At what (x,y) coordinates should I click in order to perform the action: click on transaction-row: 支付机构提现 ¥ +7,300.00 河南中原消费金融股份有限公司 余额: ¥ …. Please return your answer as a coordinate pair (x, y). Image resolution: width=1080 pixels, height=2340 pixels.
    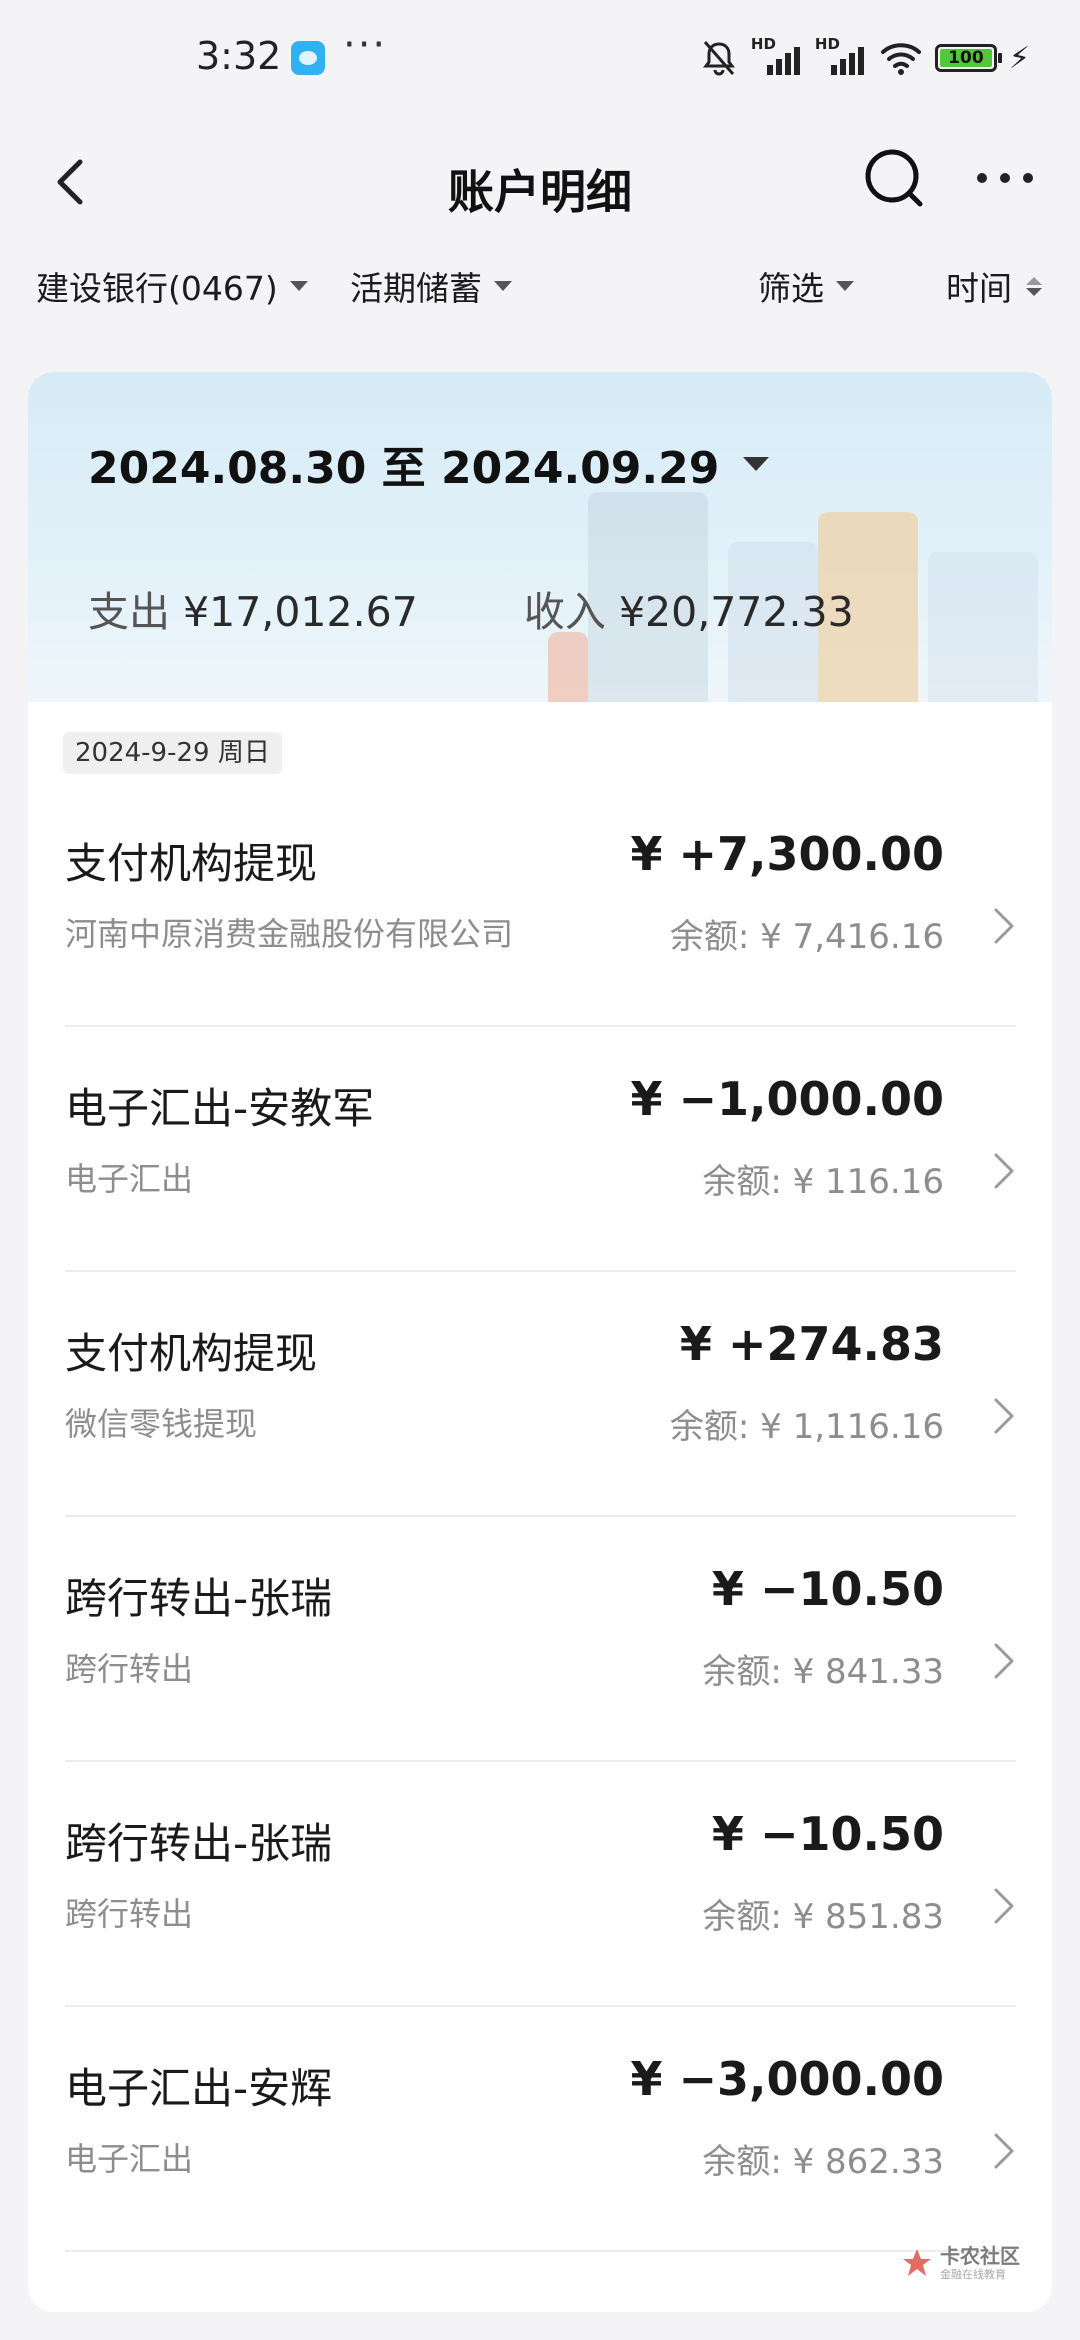
    Looking at the image, I should click on (540, 904).